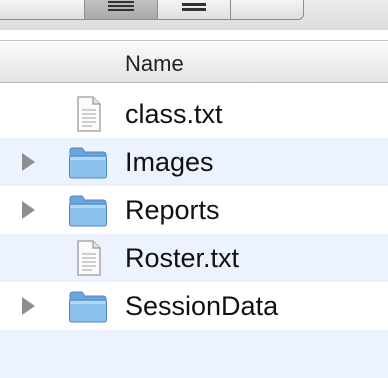  What do you see at coordinates (154, 64) in the screenshot?
I see `name-column-header: Name` at bounding box center [154, 64].